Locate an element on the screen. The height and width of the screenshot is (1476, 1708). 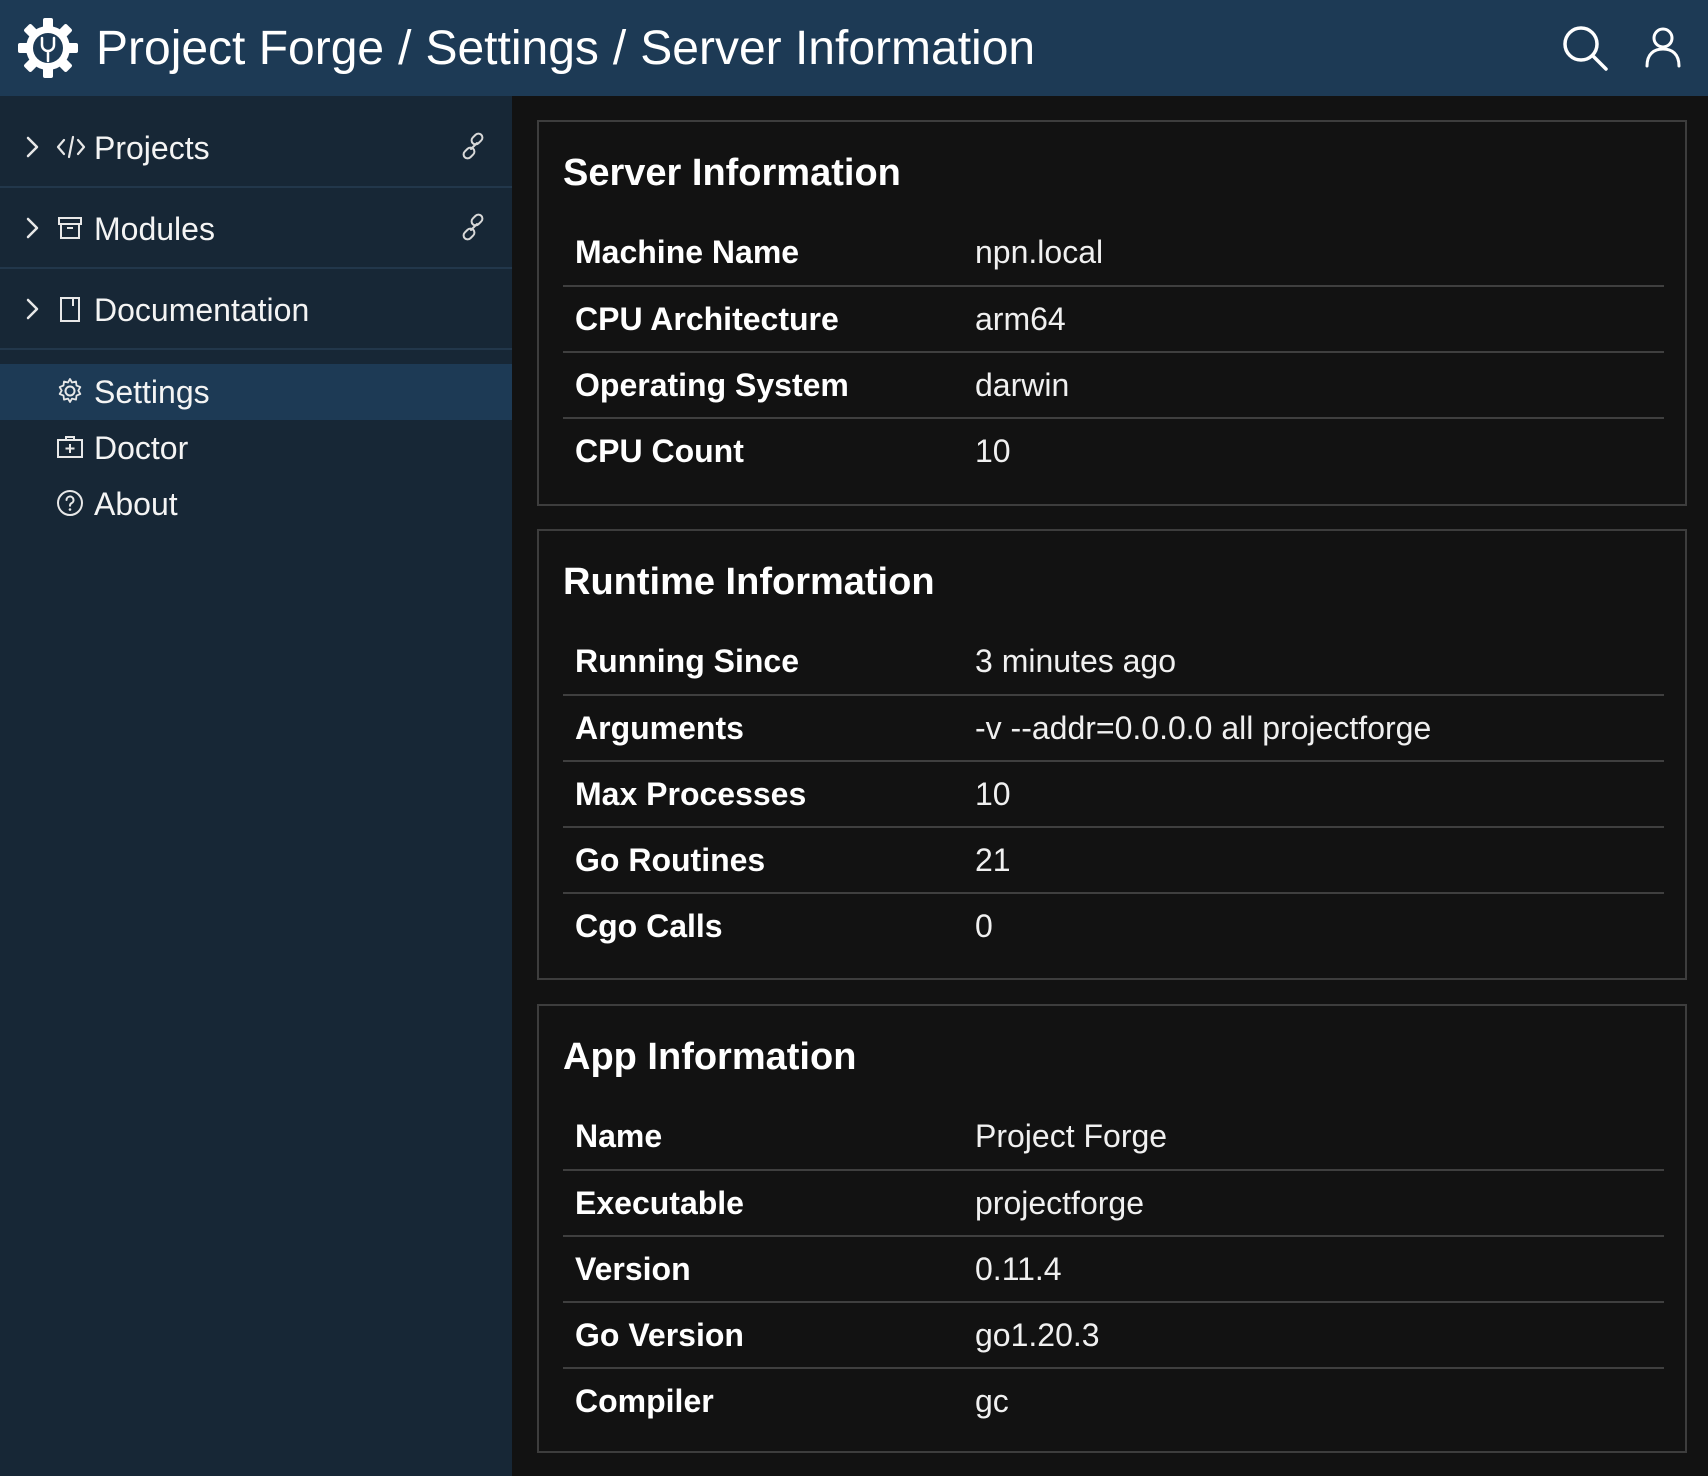
row-key: Compiler is located at coordinates (644, 1401).